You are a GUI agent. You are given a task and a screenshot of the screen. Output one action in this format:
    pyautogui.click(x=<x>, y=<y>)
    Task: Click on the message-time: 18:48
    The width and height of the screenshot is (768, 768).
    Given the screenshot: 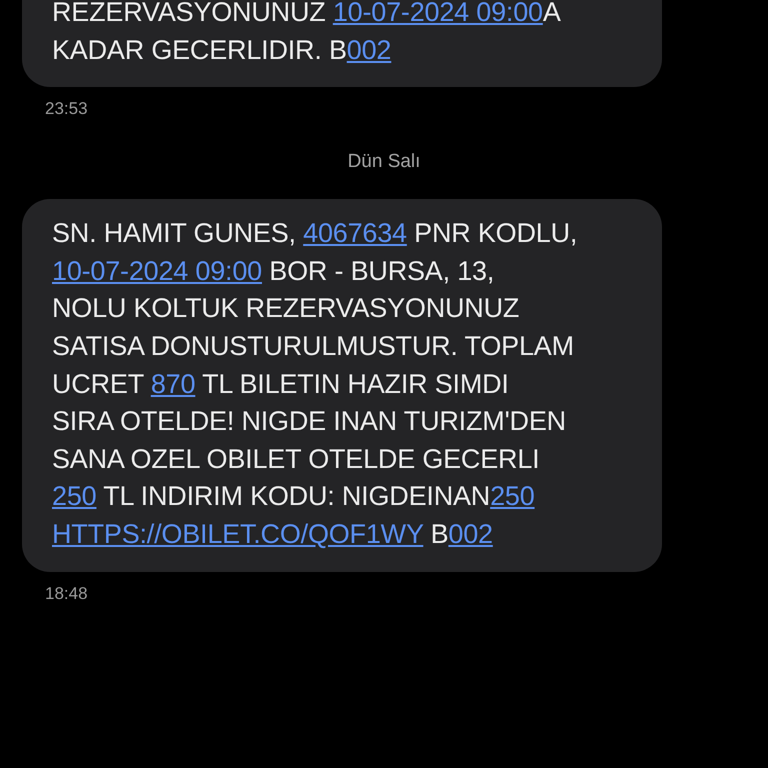 What is the action you would take?
    pyautogui.click(x=66, y=594)
    